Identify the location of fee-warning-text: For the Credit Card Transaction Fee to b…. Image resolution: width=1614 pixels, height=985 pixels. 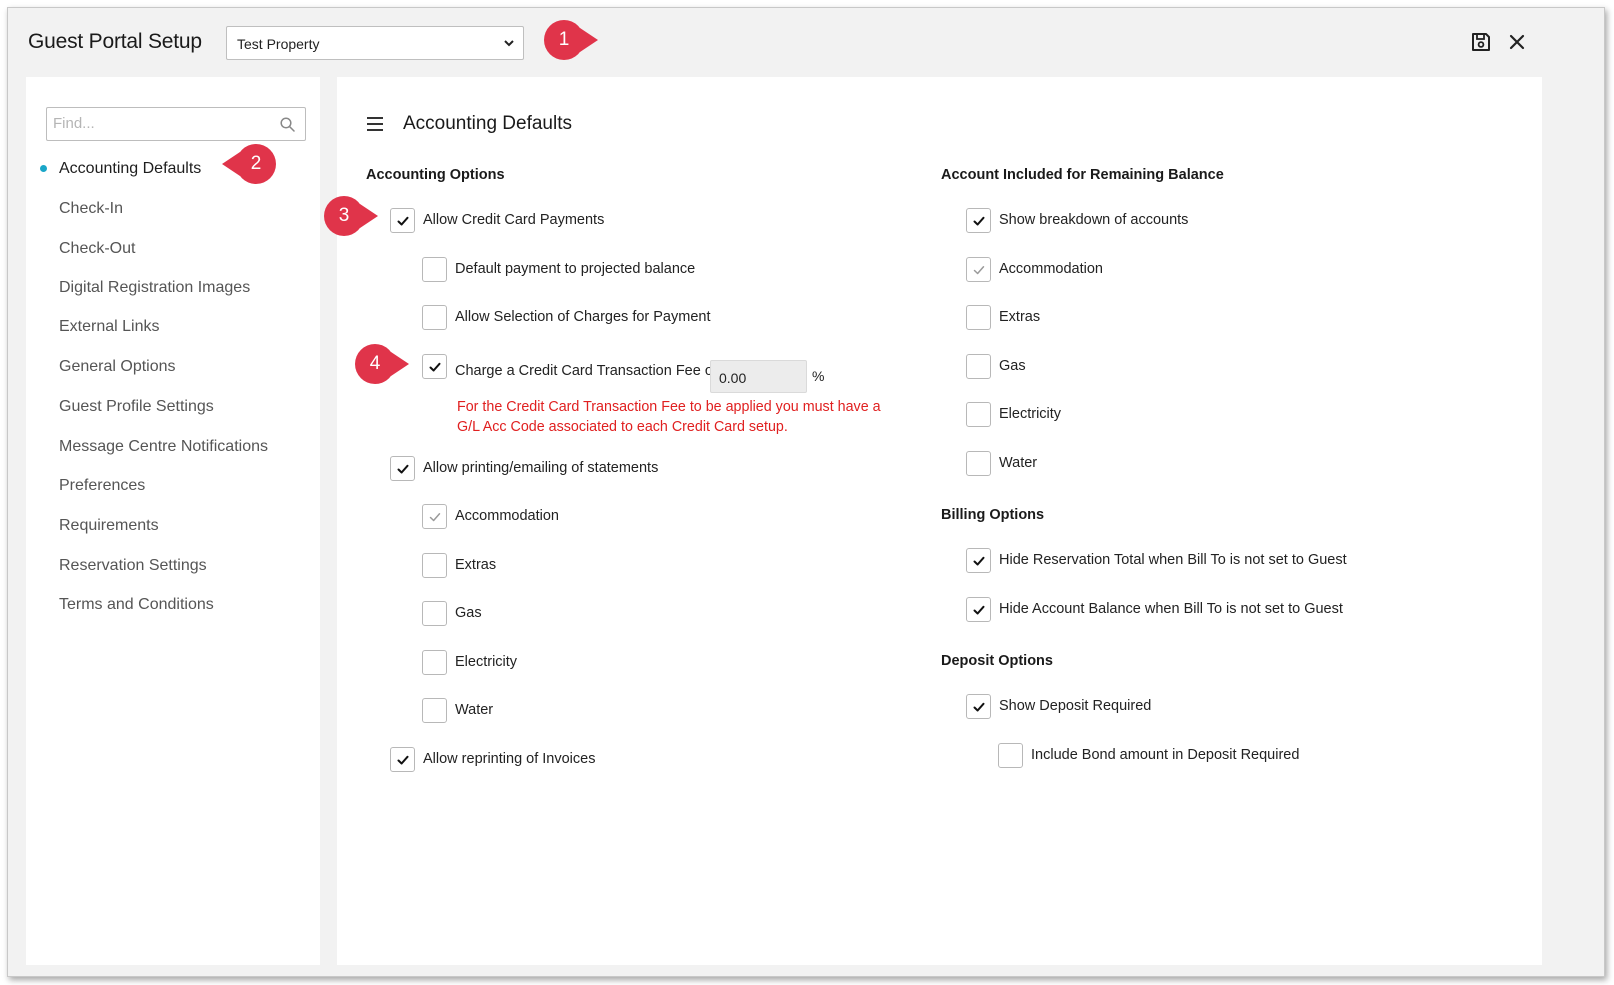
(669, 417).